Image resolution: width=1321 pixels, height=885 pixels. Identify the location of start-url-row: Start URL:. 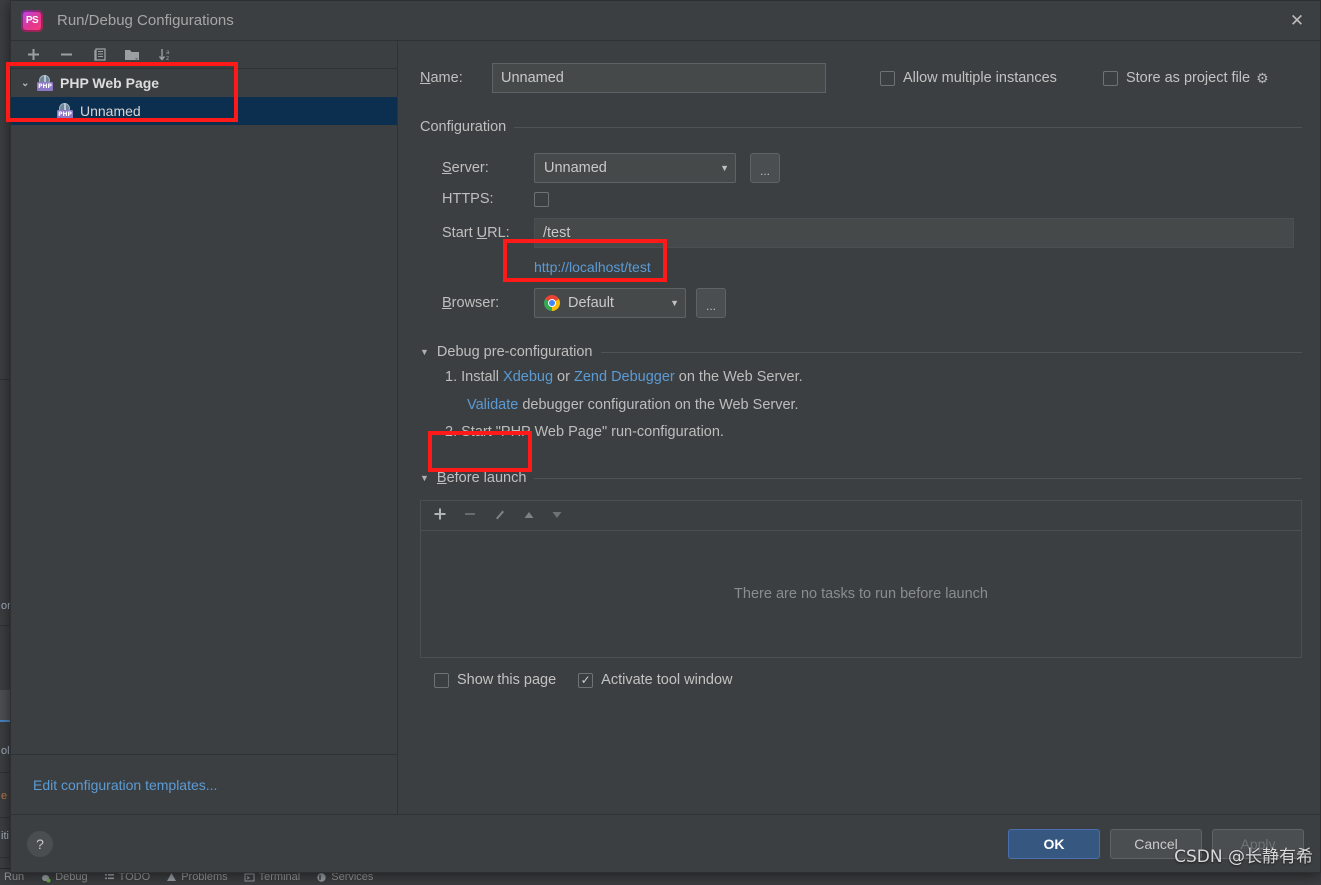
(861, 233).